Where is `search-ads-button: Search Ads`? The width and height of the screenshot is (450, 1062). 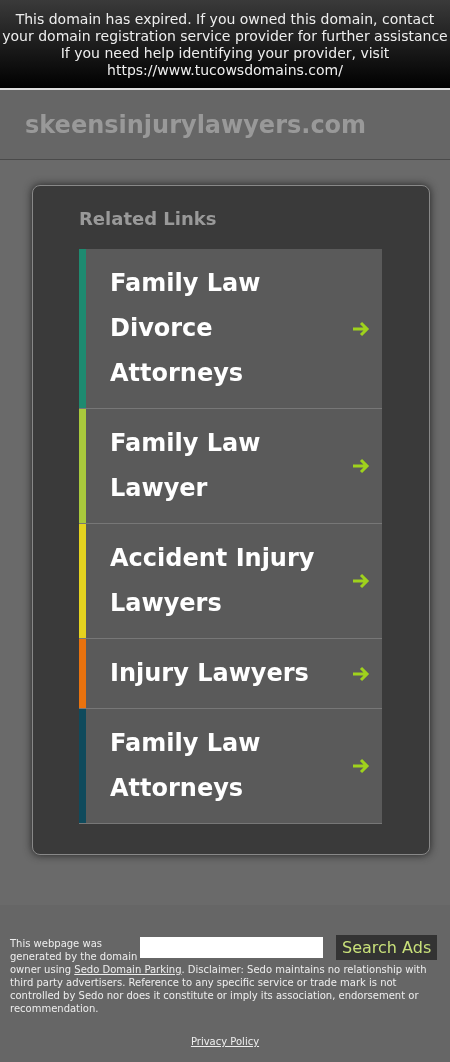 search-ads-button: Search Ads is located at coordinates (387, 947).